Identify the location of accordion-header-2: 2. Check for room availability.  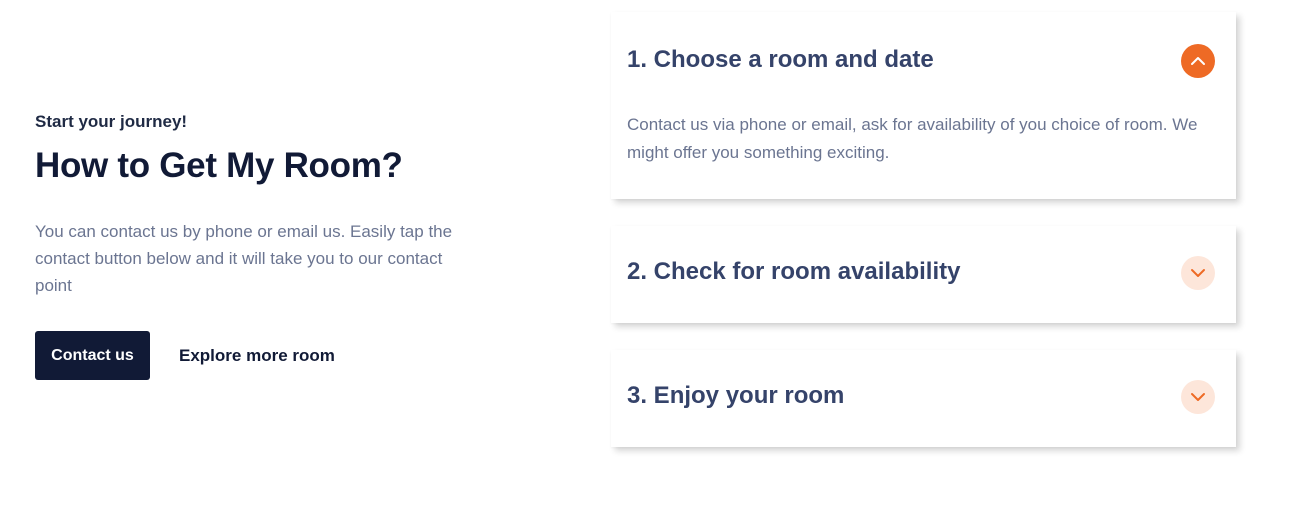
(923, 274).